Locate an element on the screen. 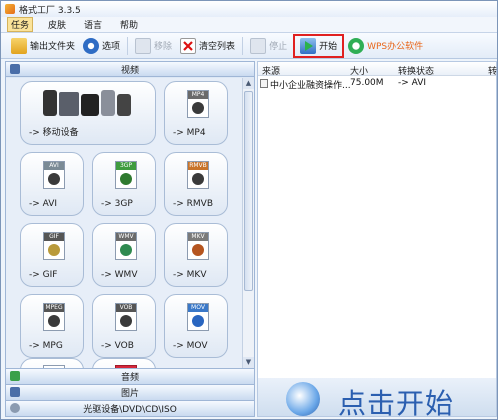 This screenshot has height=420, width=498. wps-office-button: WPS办公软件 is located at coordinates (385, 46).